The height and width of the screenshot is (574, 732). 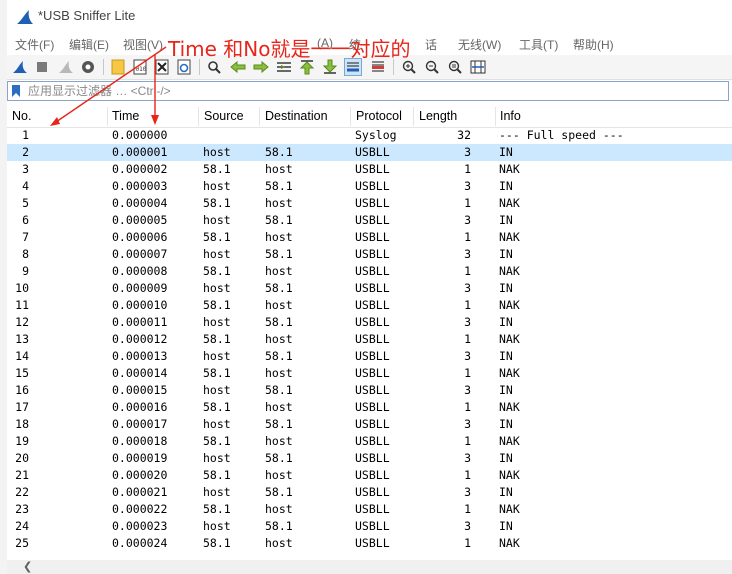 I want to click on table-row: 4 0.000003 host 58.1 USBLL 3 IN, so click(x=369, y=186).